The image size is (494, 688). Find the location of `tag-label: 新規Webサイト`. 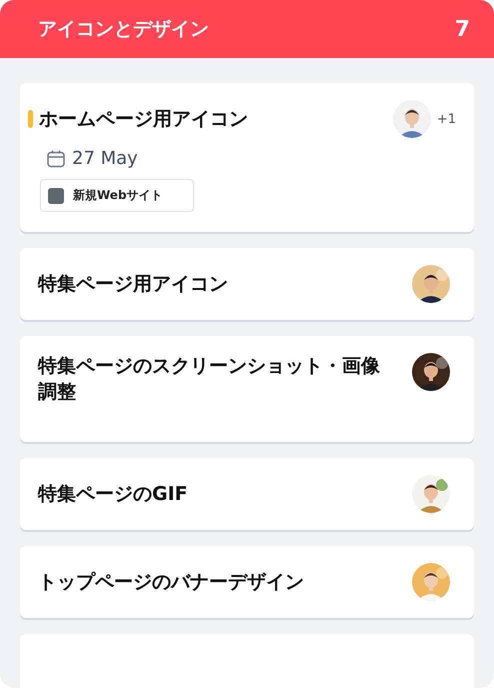

tag-label: 新規Webサイト is located at coordinates (118, 195).